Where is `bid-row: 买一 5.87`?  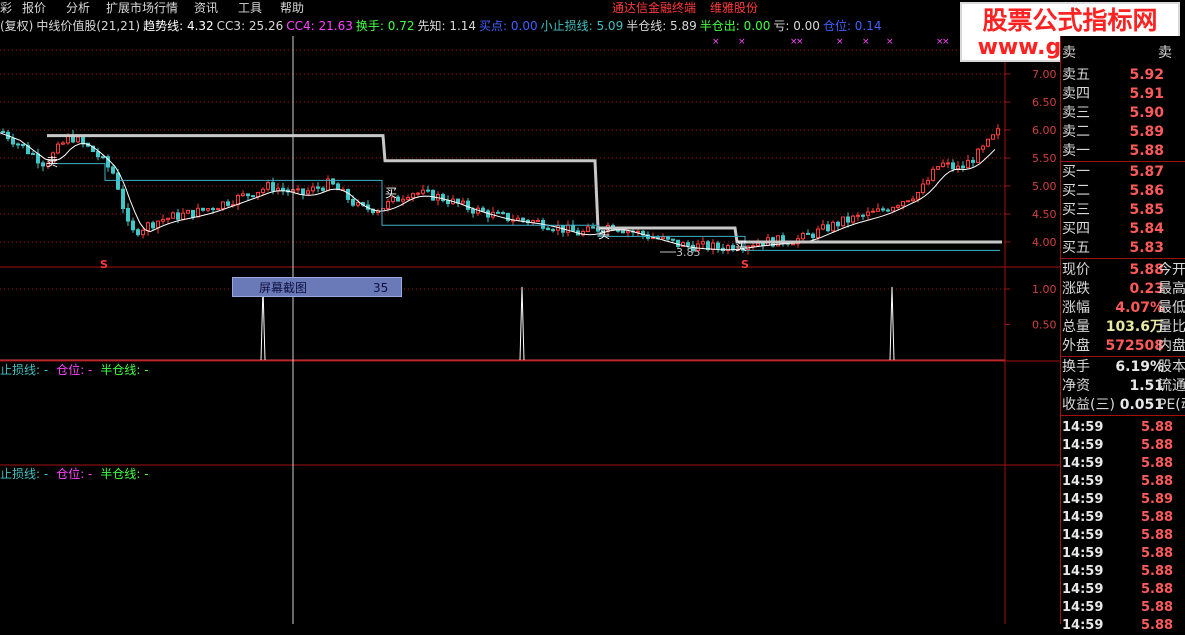 bid-row: 买一 5.87 is located at coordinates (1123, 172).